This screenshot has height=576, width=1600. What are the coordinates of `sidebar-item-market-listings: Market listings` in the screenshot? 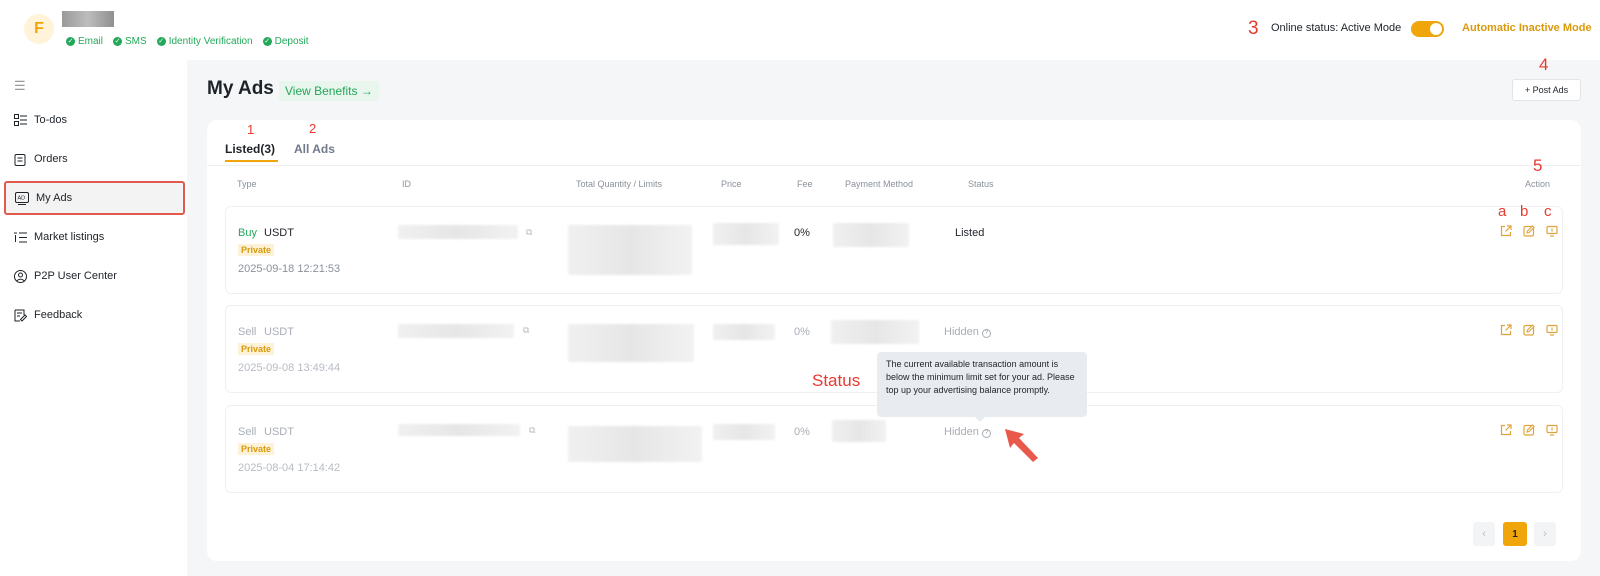 It's located at (94, 237).